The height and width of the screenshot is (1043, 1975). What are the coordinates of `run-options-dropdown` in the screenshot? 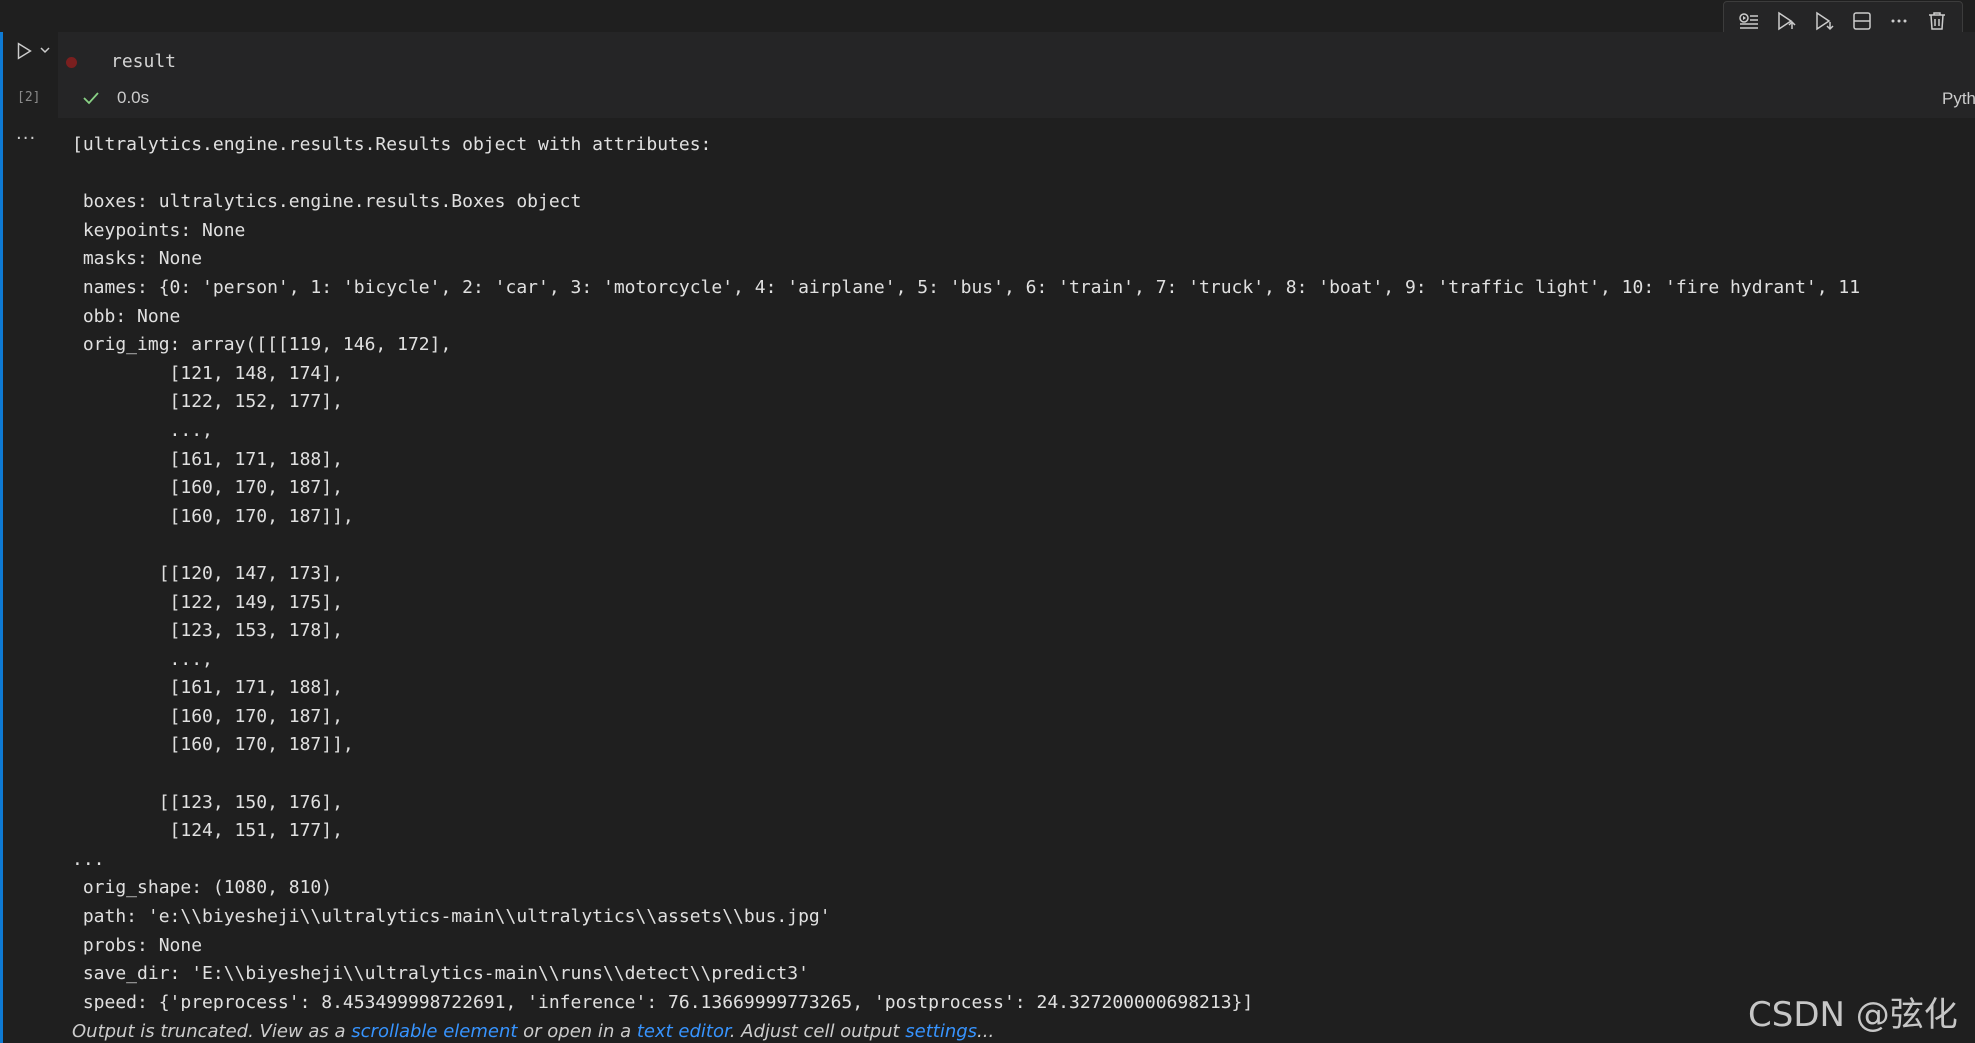 It's located at (45, 50).